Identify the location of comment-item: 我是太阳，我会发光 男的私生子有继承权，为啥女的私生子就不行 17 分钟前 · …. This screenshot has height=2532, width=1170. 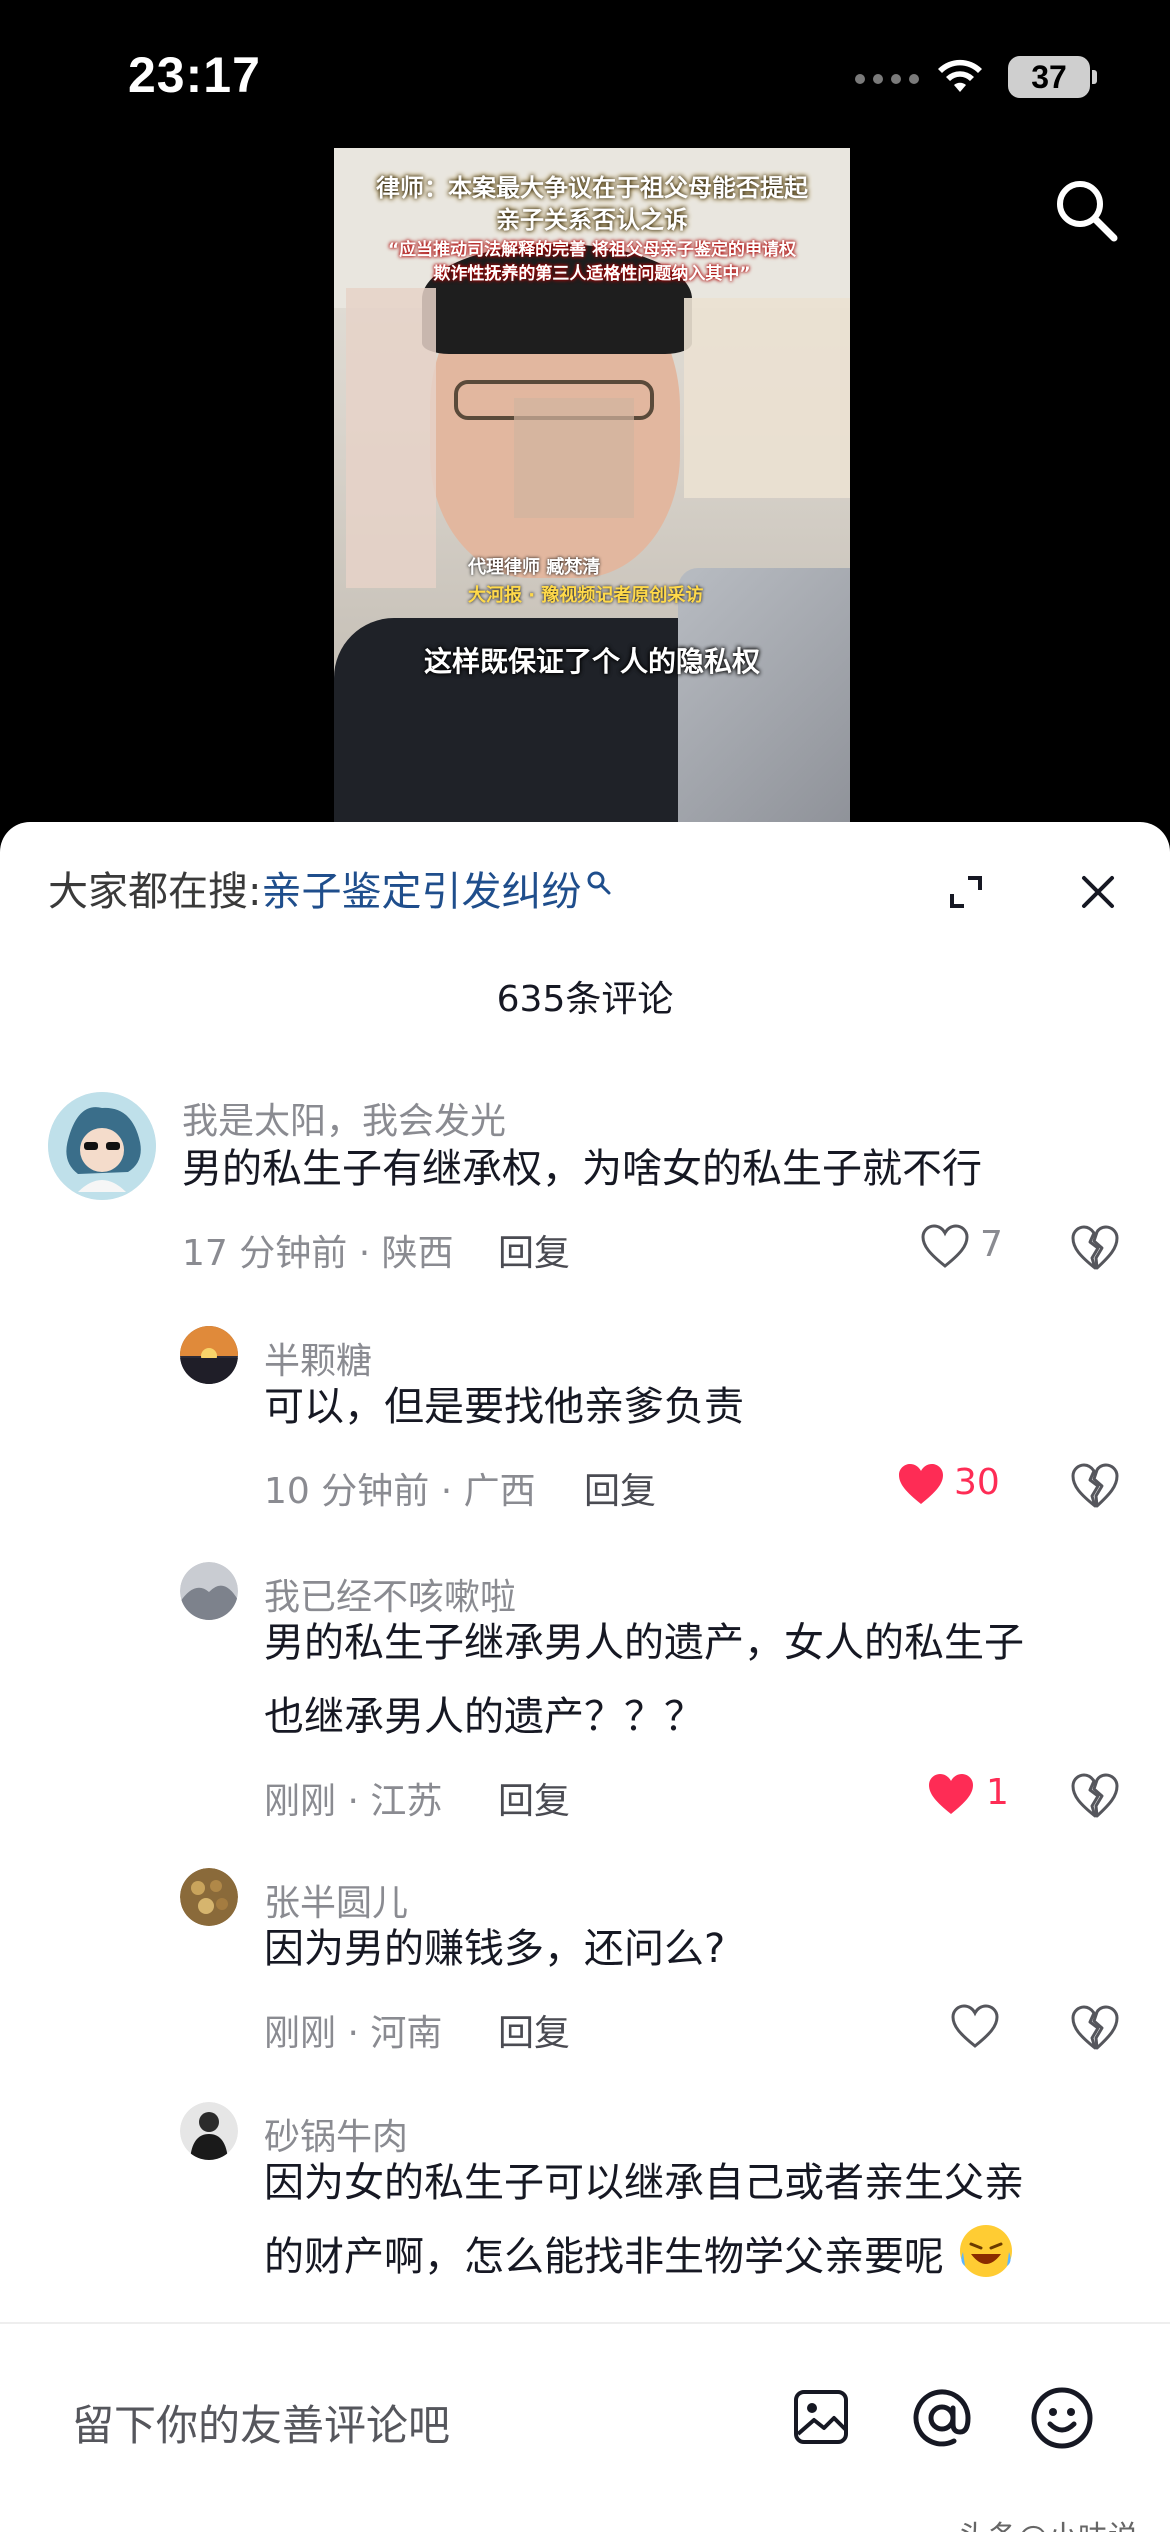
(585, 1192).